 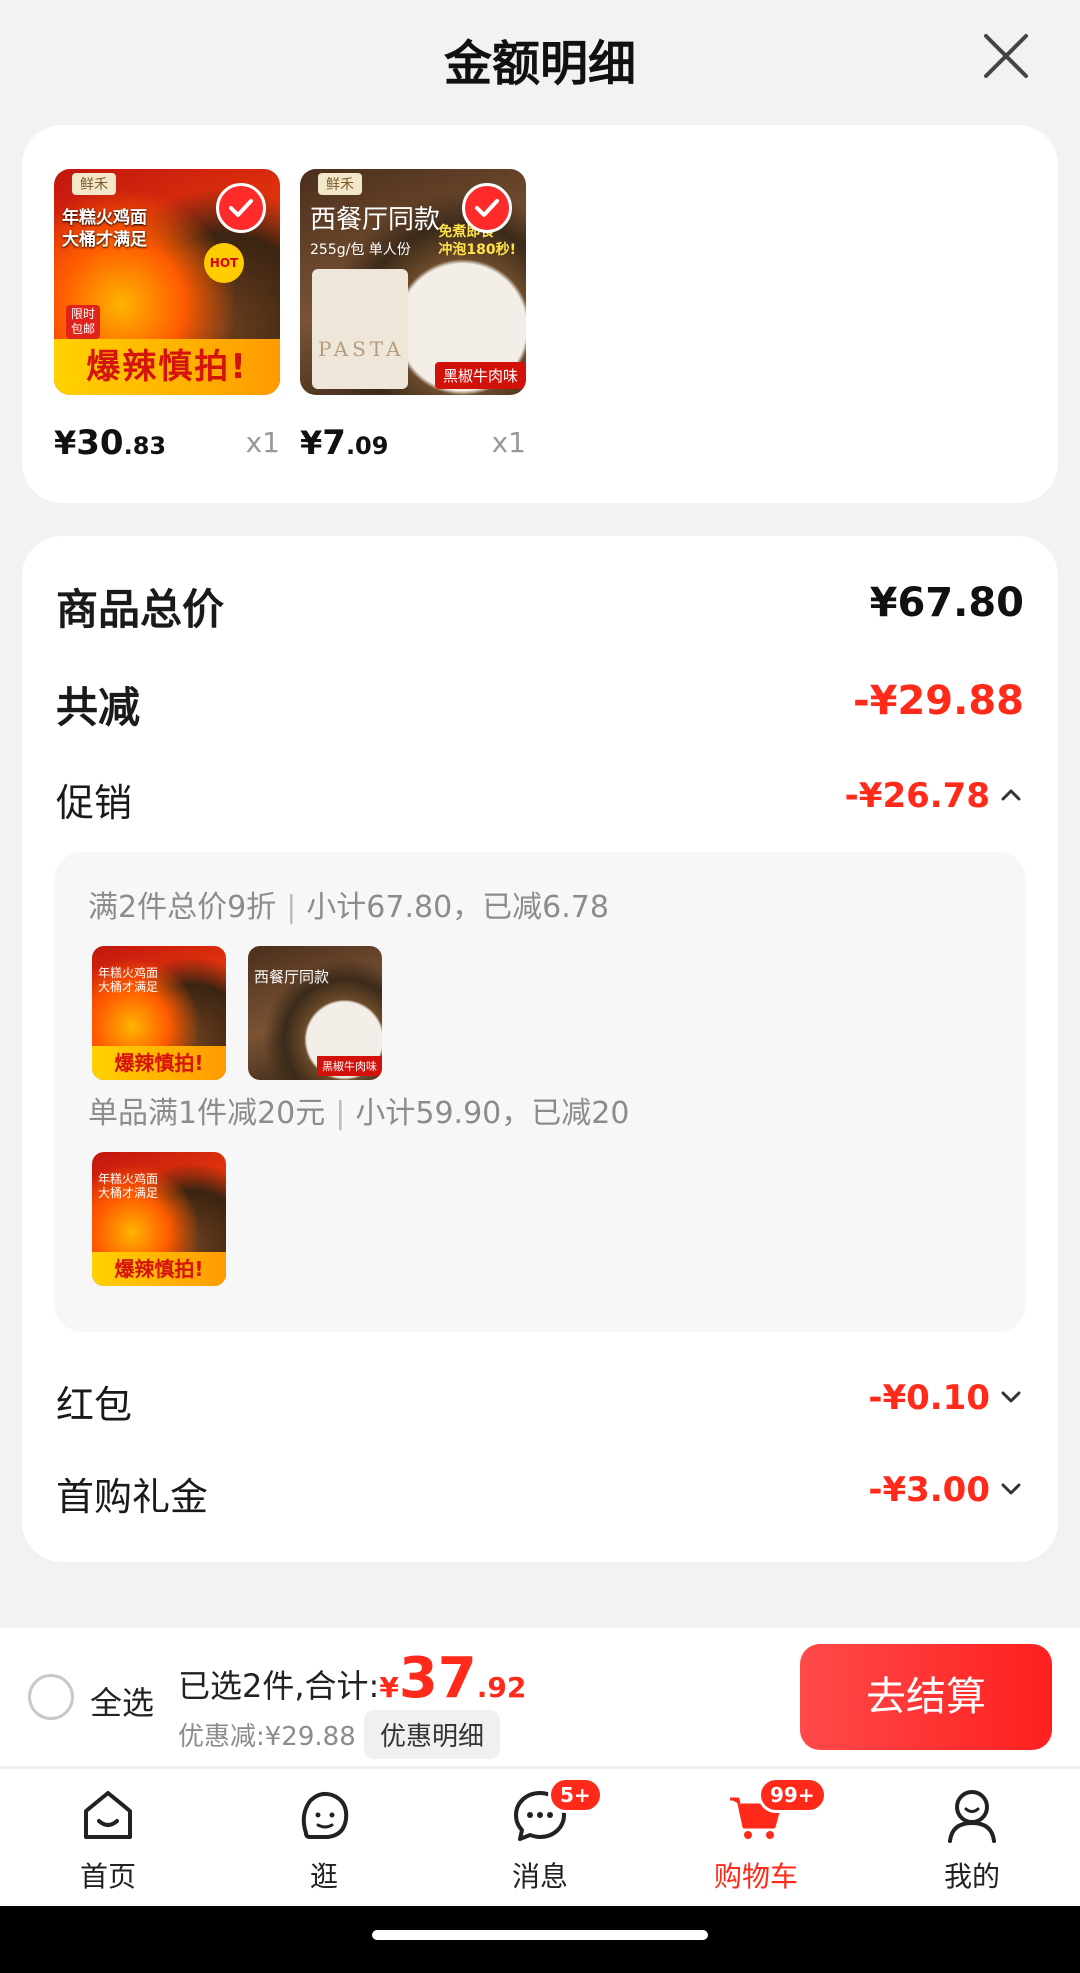 What do you see at coordinates (110, 443) in the screenshot?
I see `product-price: ¥30.83` at bounding box center [110, 443].